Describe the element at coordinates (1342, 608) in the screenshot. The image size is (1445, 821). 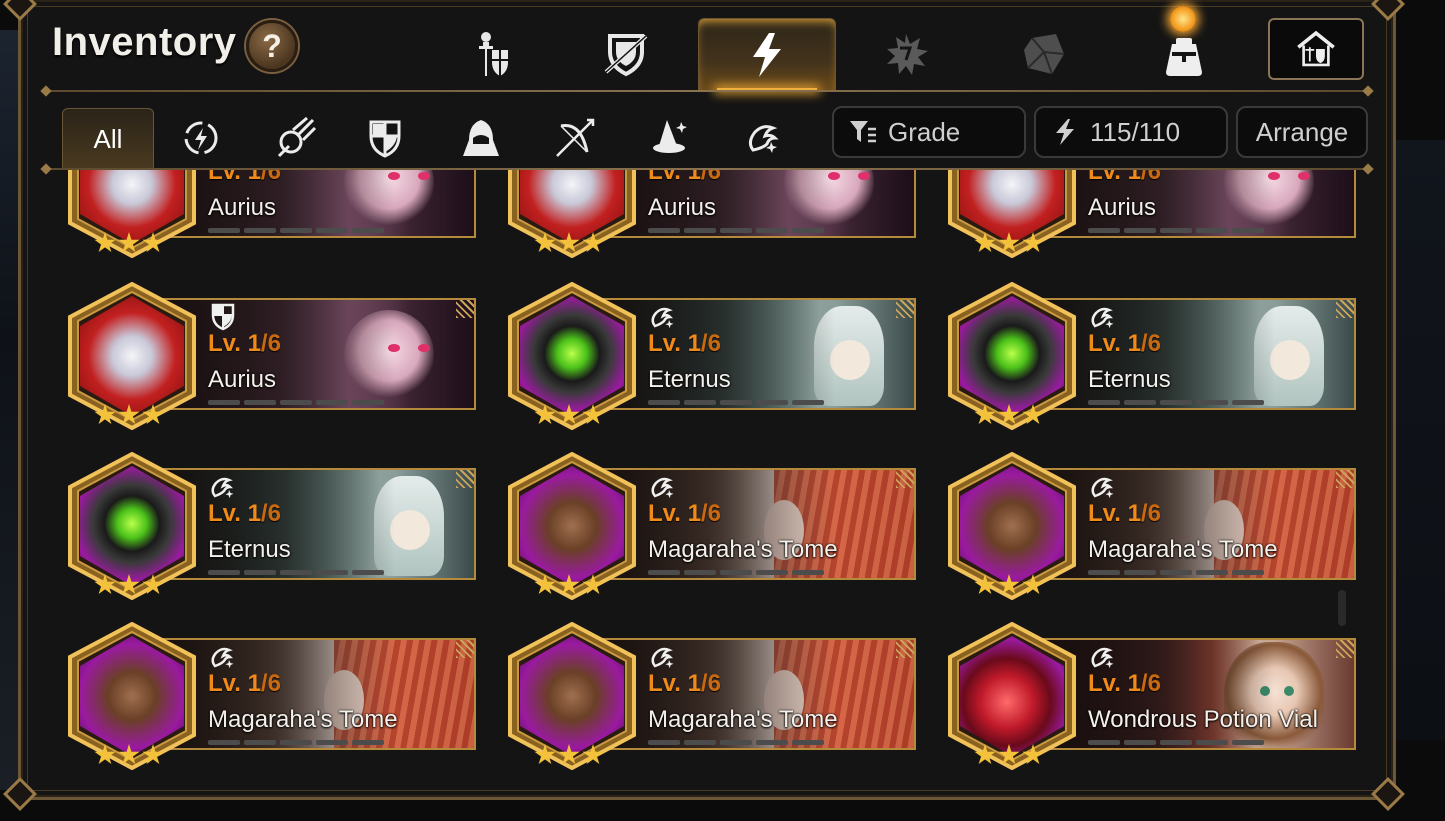
I see `scrollbar-thumb` at that location.